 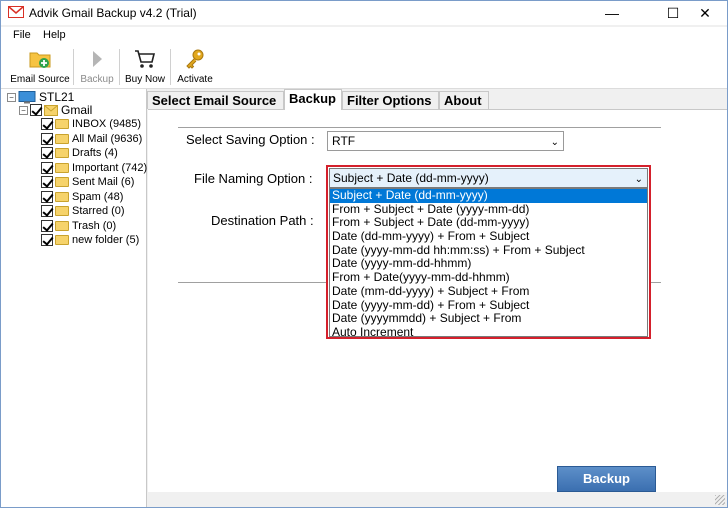 What do you see at coordinates (606, 479) in the screenshot?
I see `backup-button: Backup` at bounding box center [606, 479].